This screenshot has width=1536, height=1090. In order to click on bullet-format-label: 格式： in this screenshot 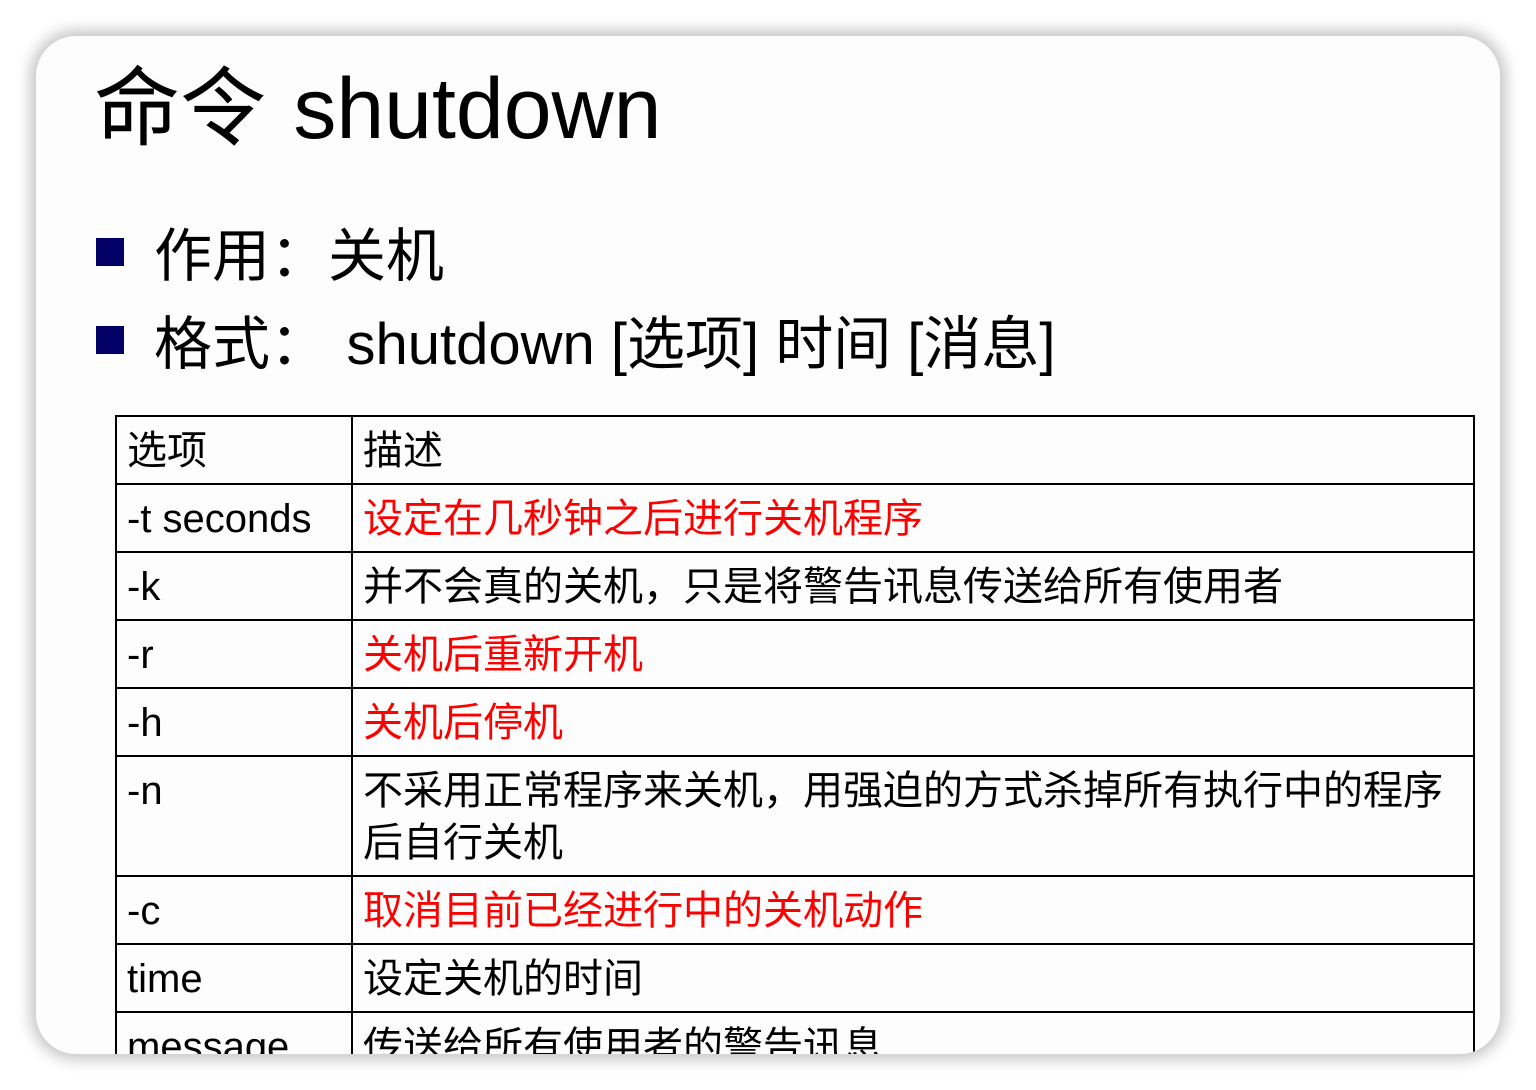, I will do `click(241, 344)`.